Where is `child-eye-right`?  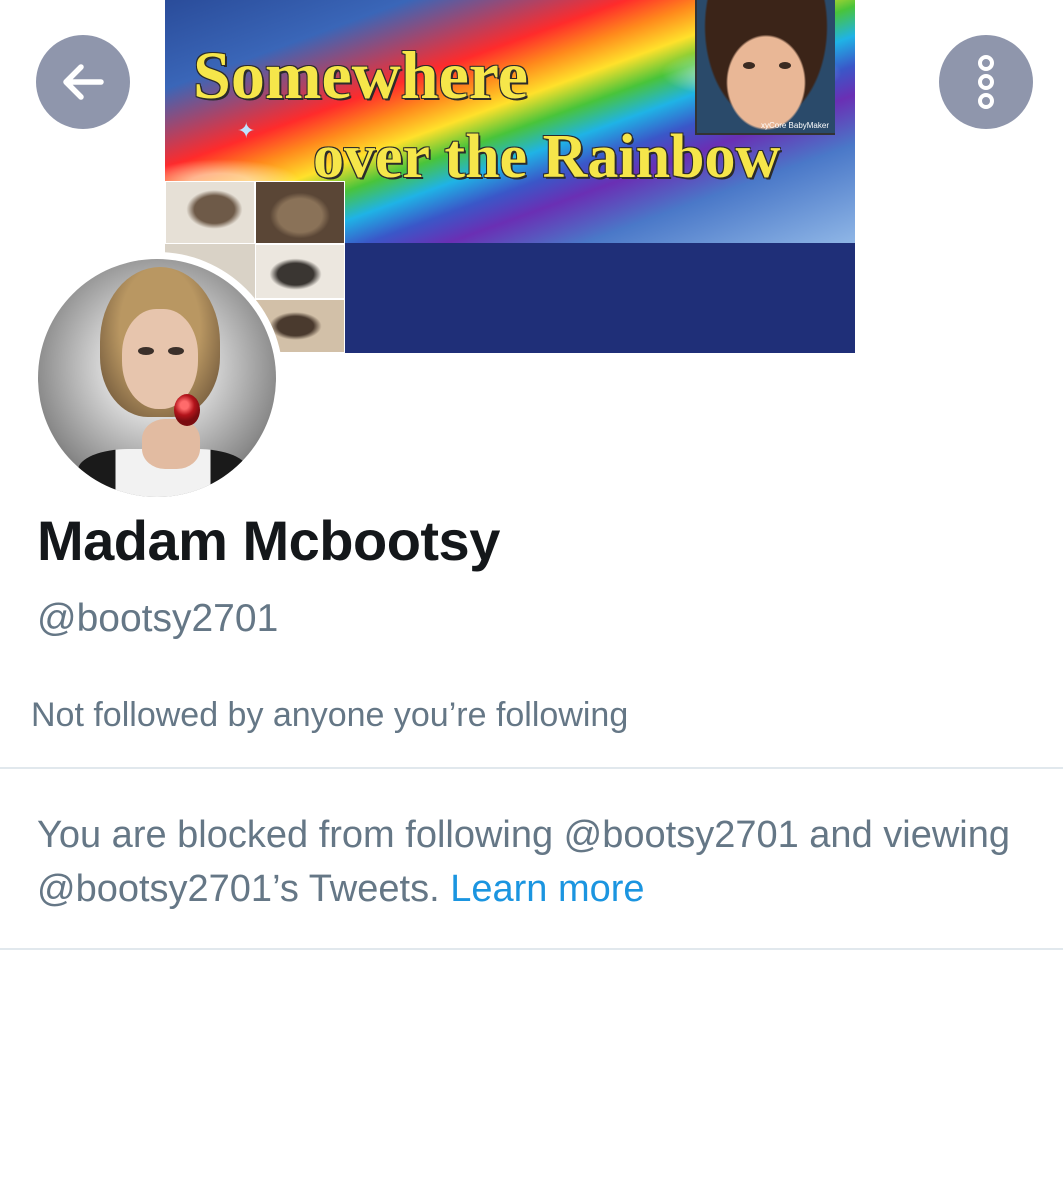 child-eye-right is located at coordinates (785, 65).